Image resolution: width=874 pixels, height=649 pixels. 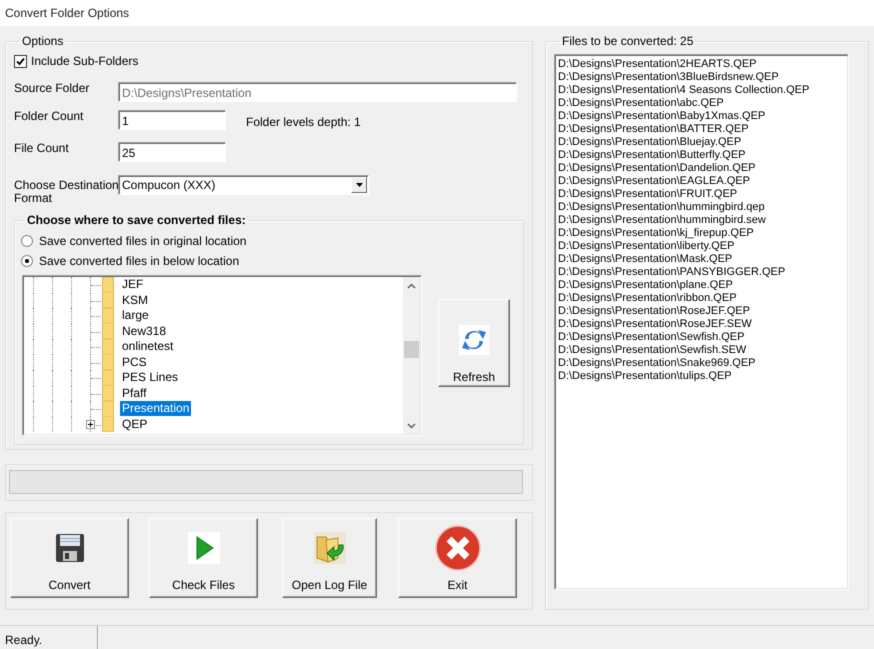 I want to click on file-path: D:\Designs\Presentation\Mask.QEP, so click(x=646, y=259).